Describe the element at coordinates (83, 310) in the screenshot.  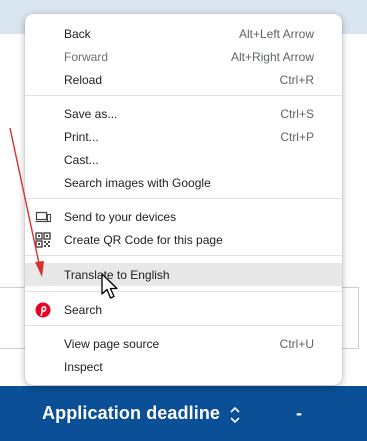
I see `menu-item-label: Search` at that location.